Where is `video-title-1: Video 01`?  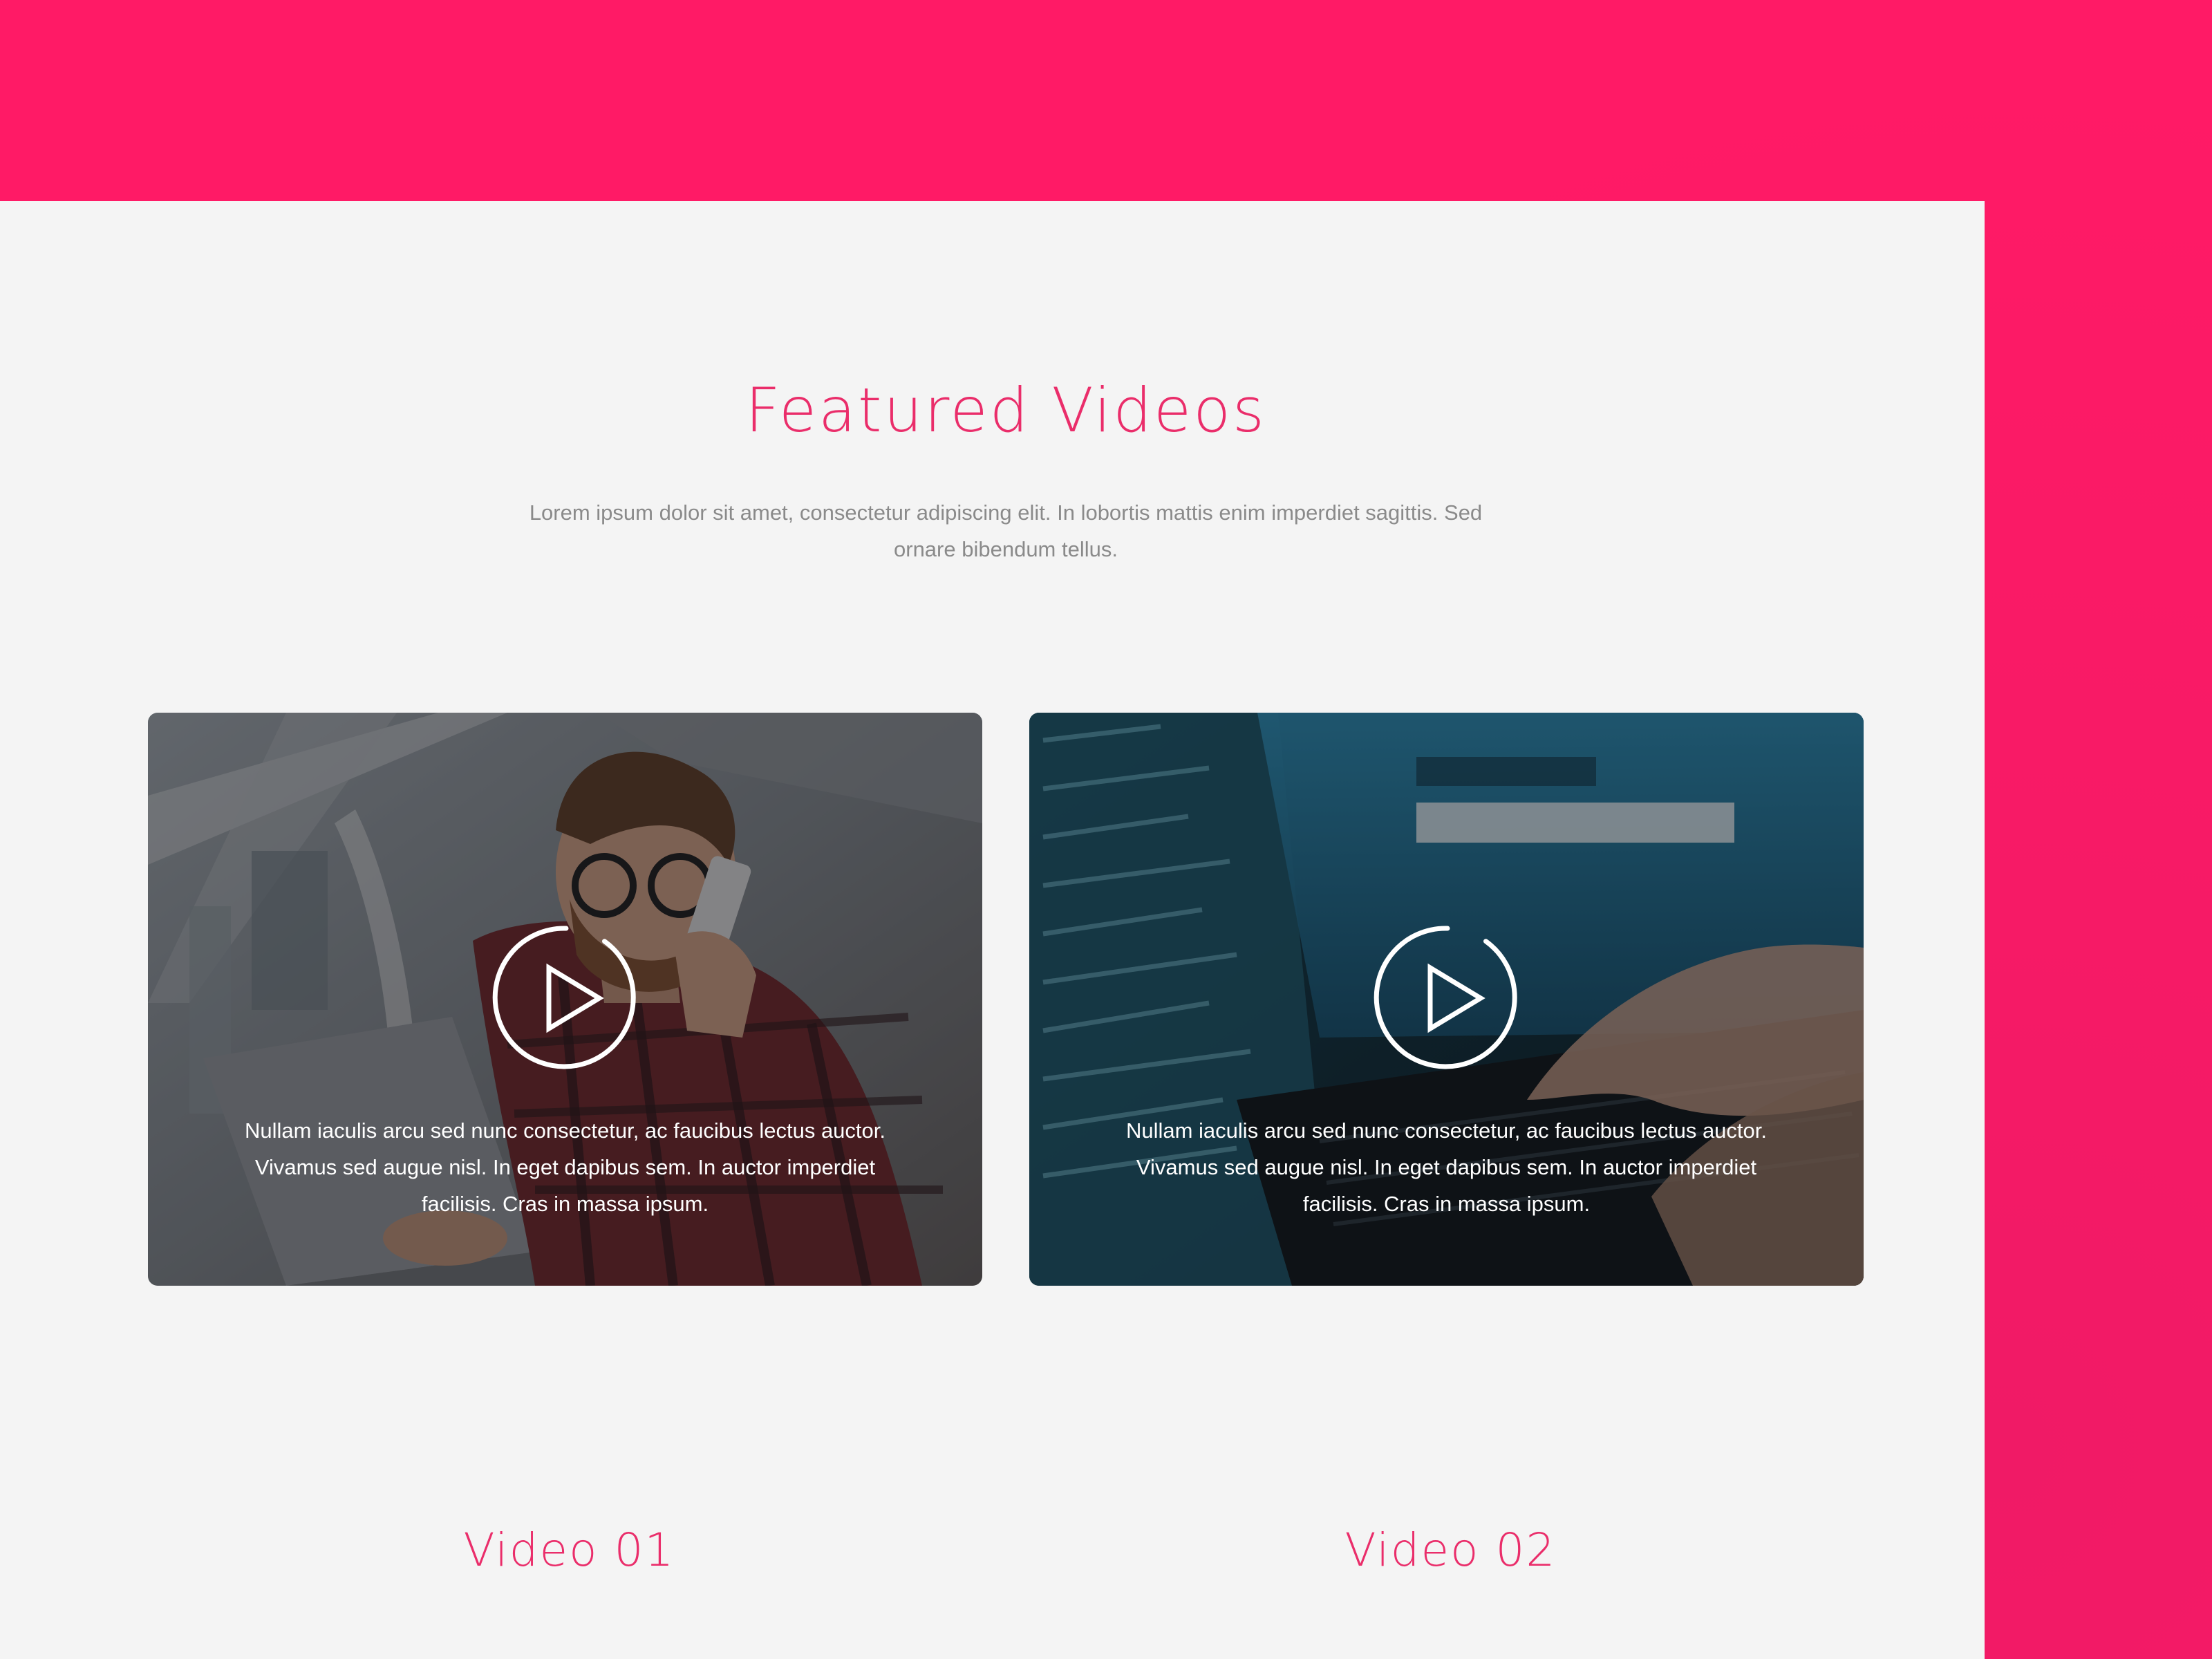
video-title-1: Video 01 is located at coordinates (569, 1550).